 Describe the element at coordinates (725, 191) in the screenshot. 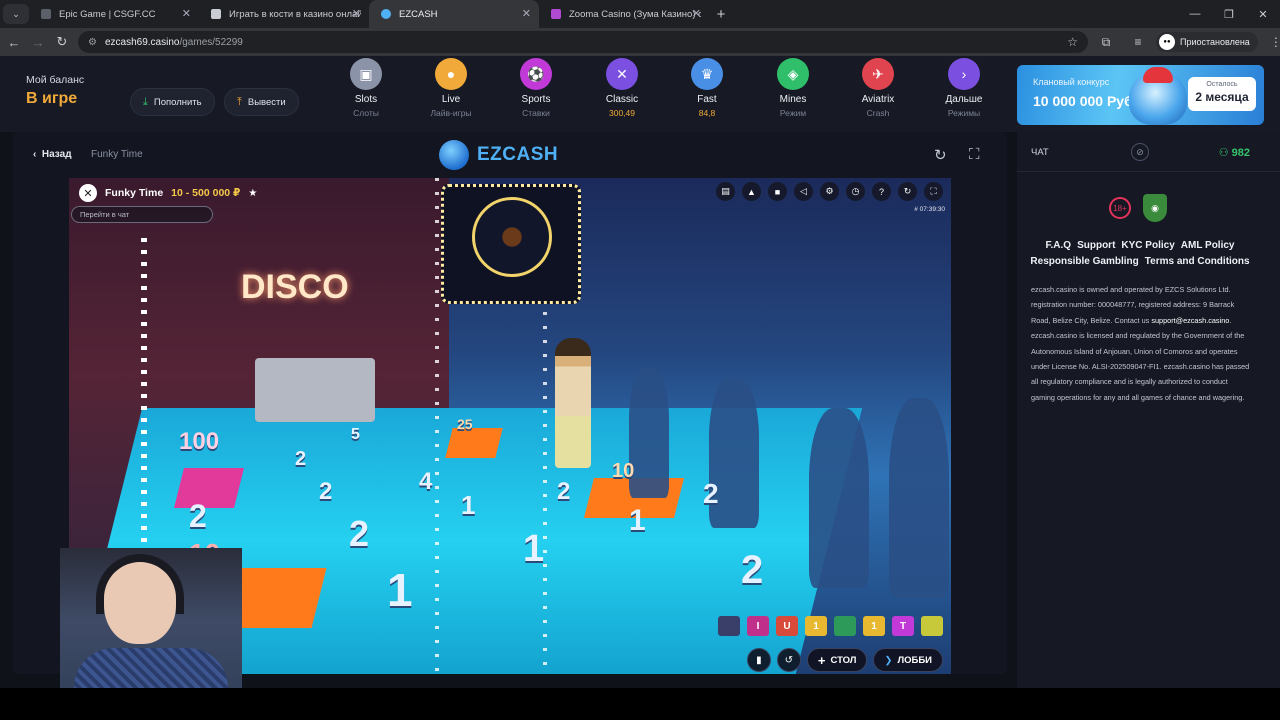

I see `chat-icon: ▤` at that location.